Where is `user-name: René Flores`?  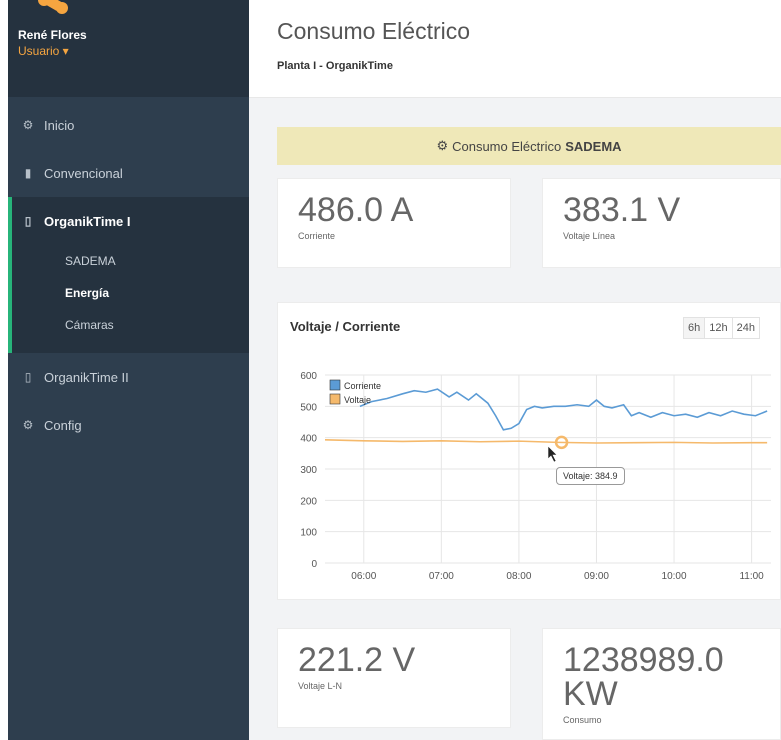
user-name: René Flores is located at coordinates (52, 35).